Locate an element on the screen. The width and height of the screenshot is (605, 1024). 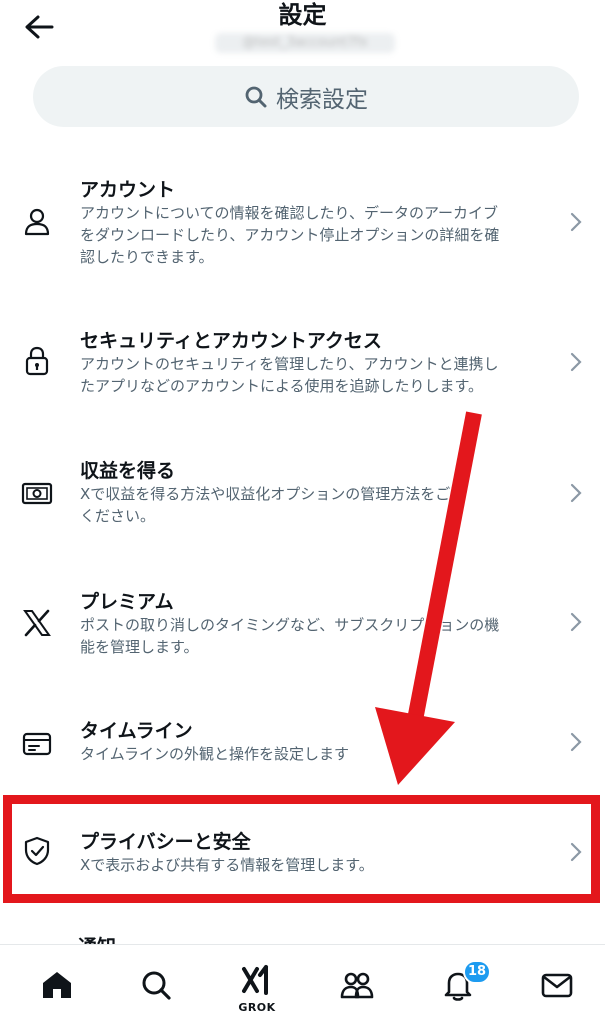
search-settings-field: 検索設定 is located at coordinates (306, 96).